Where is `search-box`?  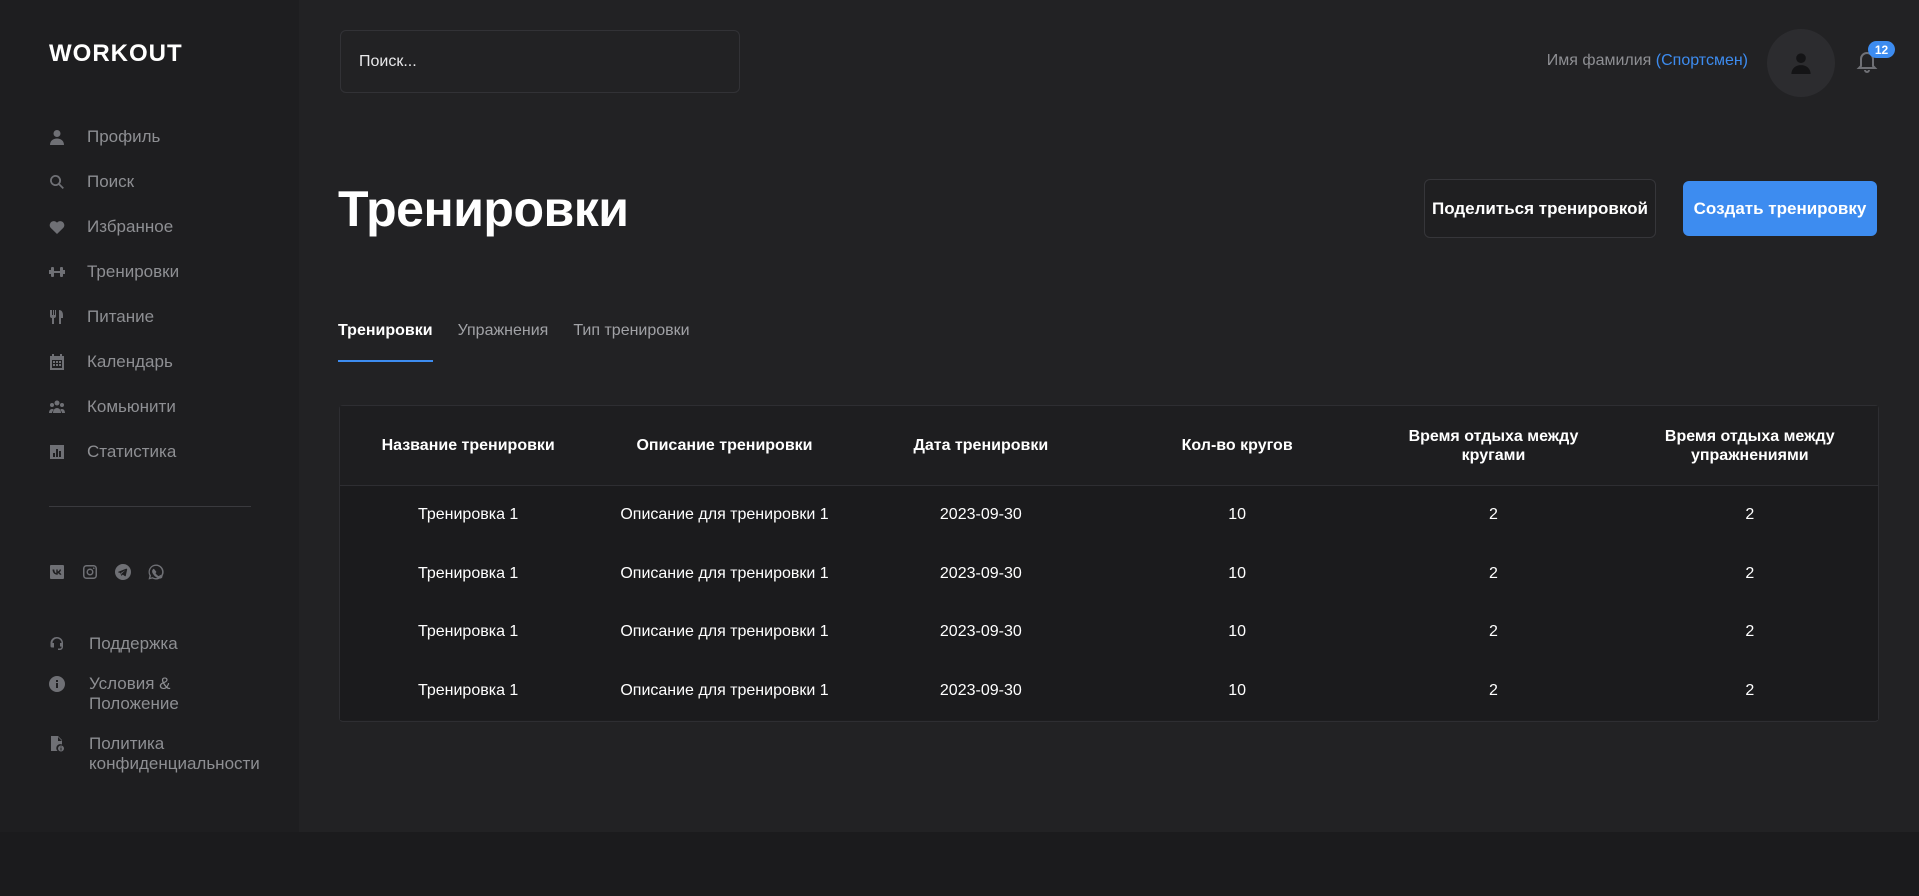 search-box is located at coordinates (540, 61).